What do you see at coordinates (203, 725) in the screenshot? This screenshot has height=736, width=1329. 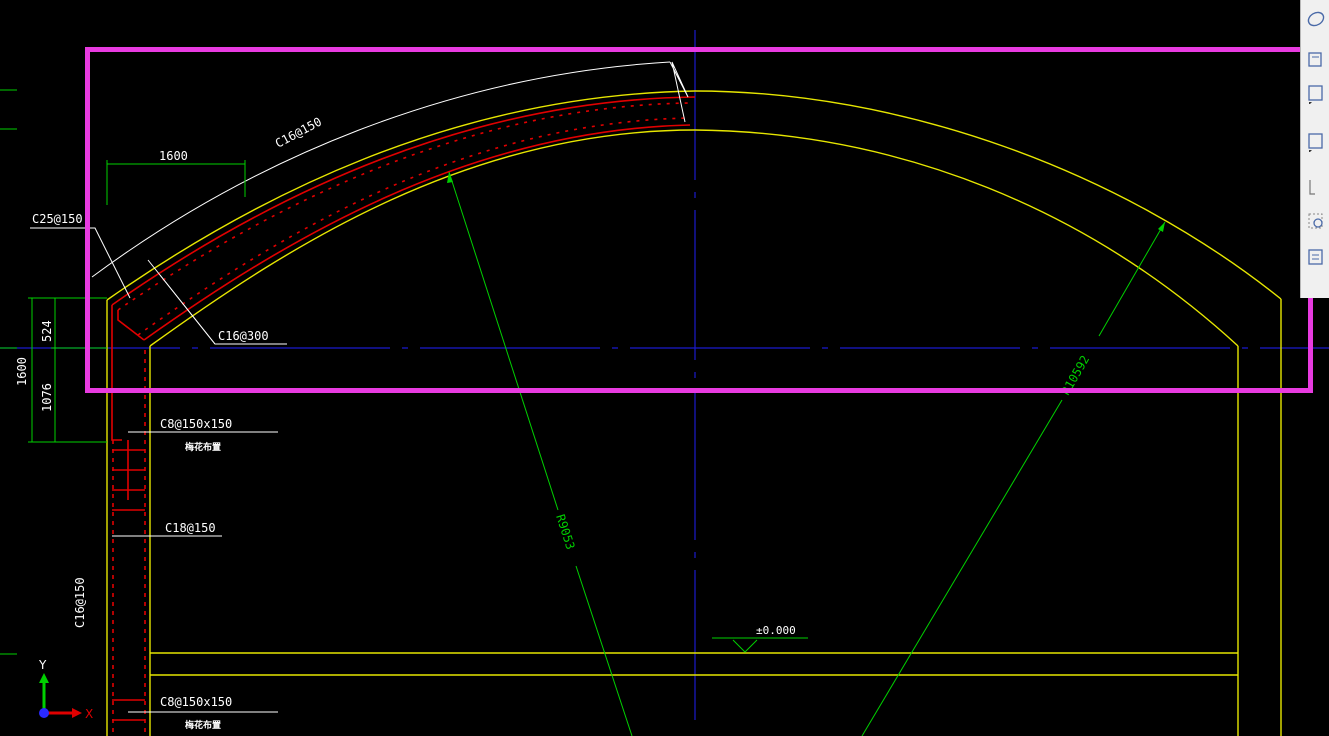 I see `label-tie-lower-note: 梅花布置` at bounding box center [203, 725].